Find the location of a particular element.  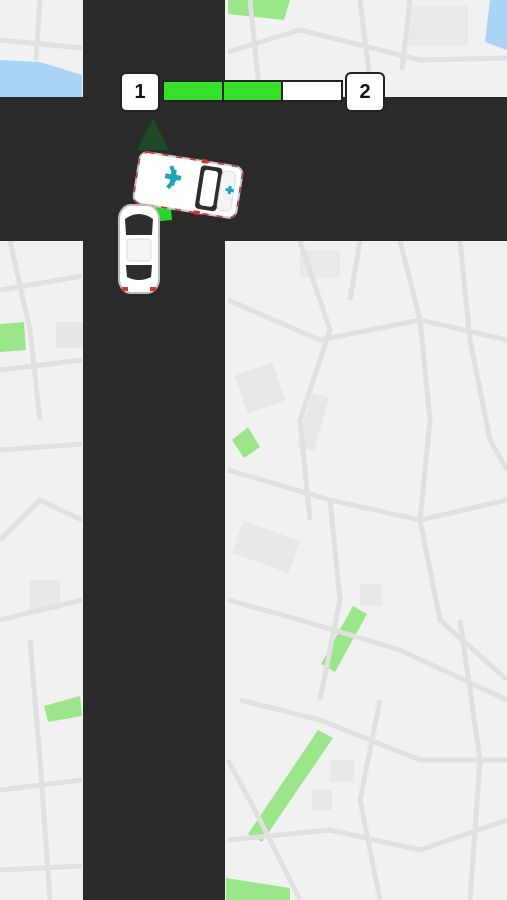

level-progress-bar: 1 2 is located at coordinates (252, 92).